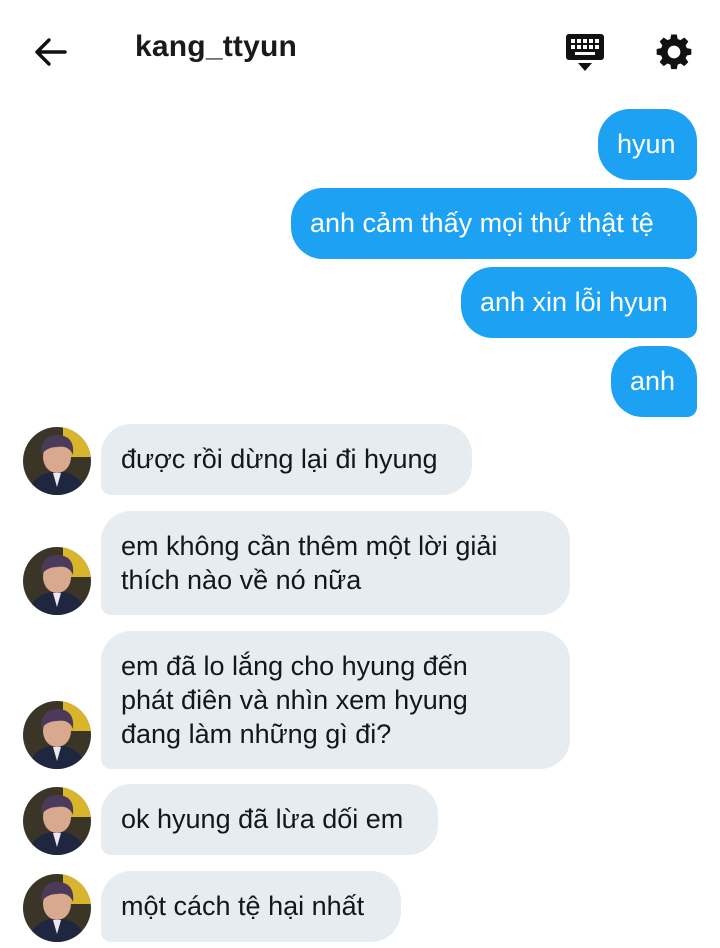 This screenshot has height=948, width=720. I want to click on gear-icon, so click(674, 52).